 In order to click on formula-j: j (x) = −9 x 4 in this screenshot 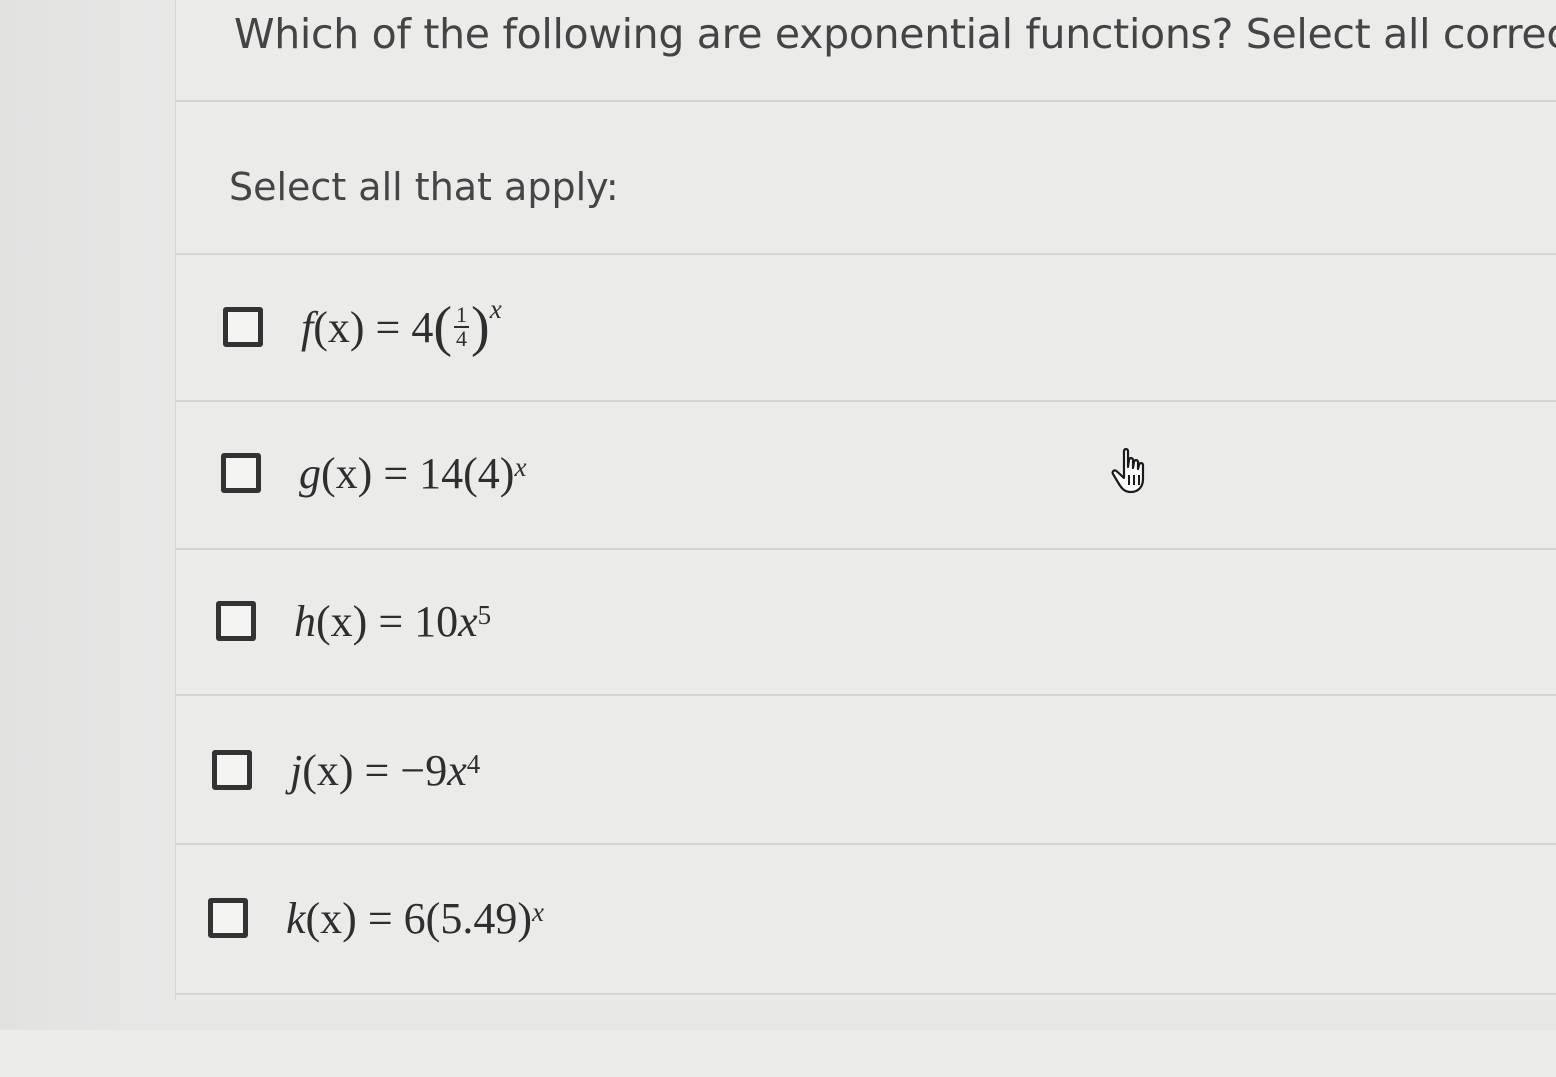, I will do `click(385, 770)`.